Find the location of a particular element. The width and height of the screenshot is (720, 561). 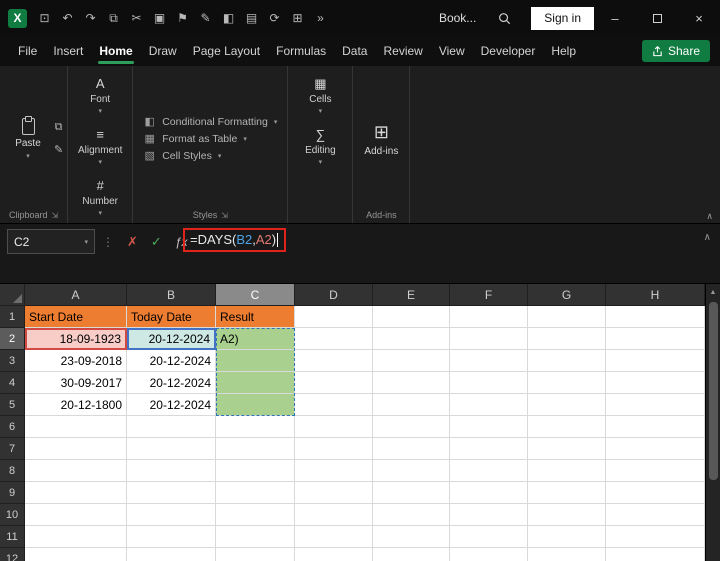

cell-H12 is located at coordinates (655, 554).